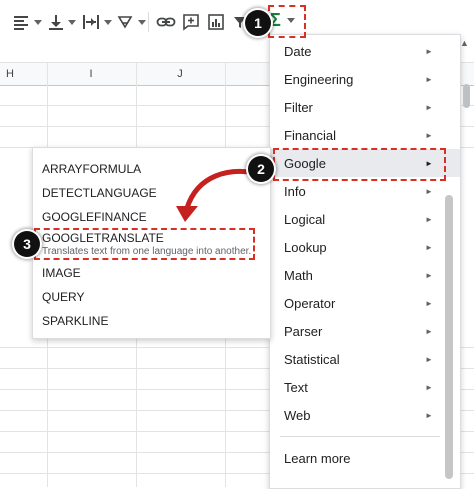 The height and width of the screenshot is (489, 474). I want to click on comment-icon, so click(191, 22).